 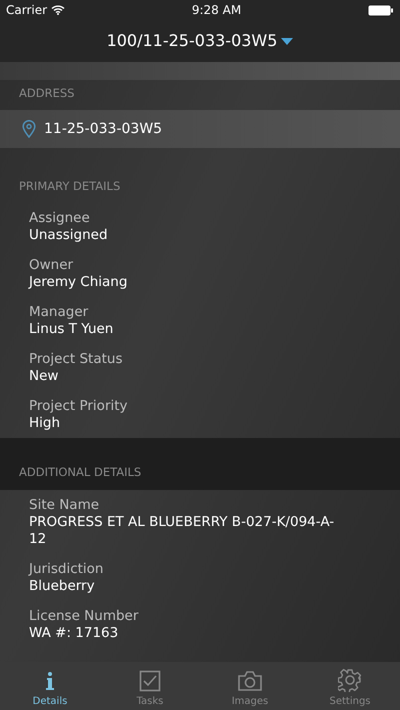 What do you see at coordinates (60, 218) in the screenshot?
I see `field-label: Assignee` at bounding box center [60, 218].